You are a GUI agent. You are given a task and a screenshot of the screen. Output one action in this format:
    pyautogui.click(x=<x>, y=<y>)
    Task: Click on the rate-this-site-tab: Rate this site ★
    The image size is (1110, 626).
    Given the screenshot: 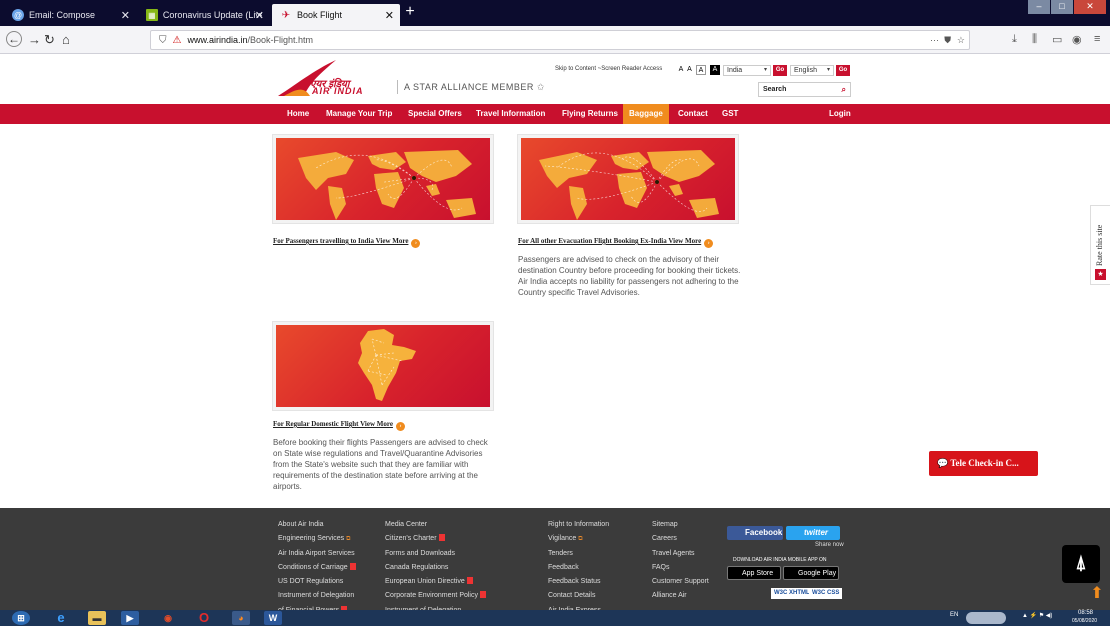 What is the action you would take?
    pyautogui.click(x=1100, y=245)
    